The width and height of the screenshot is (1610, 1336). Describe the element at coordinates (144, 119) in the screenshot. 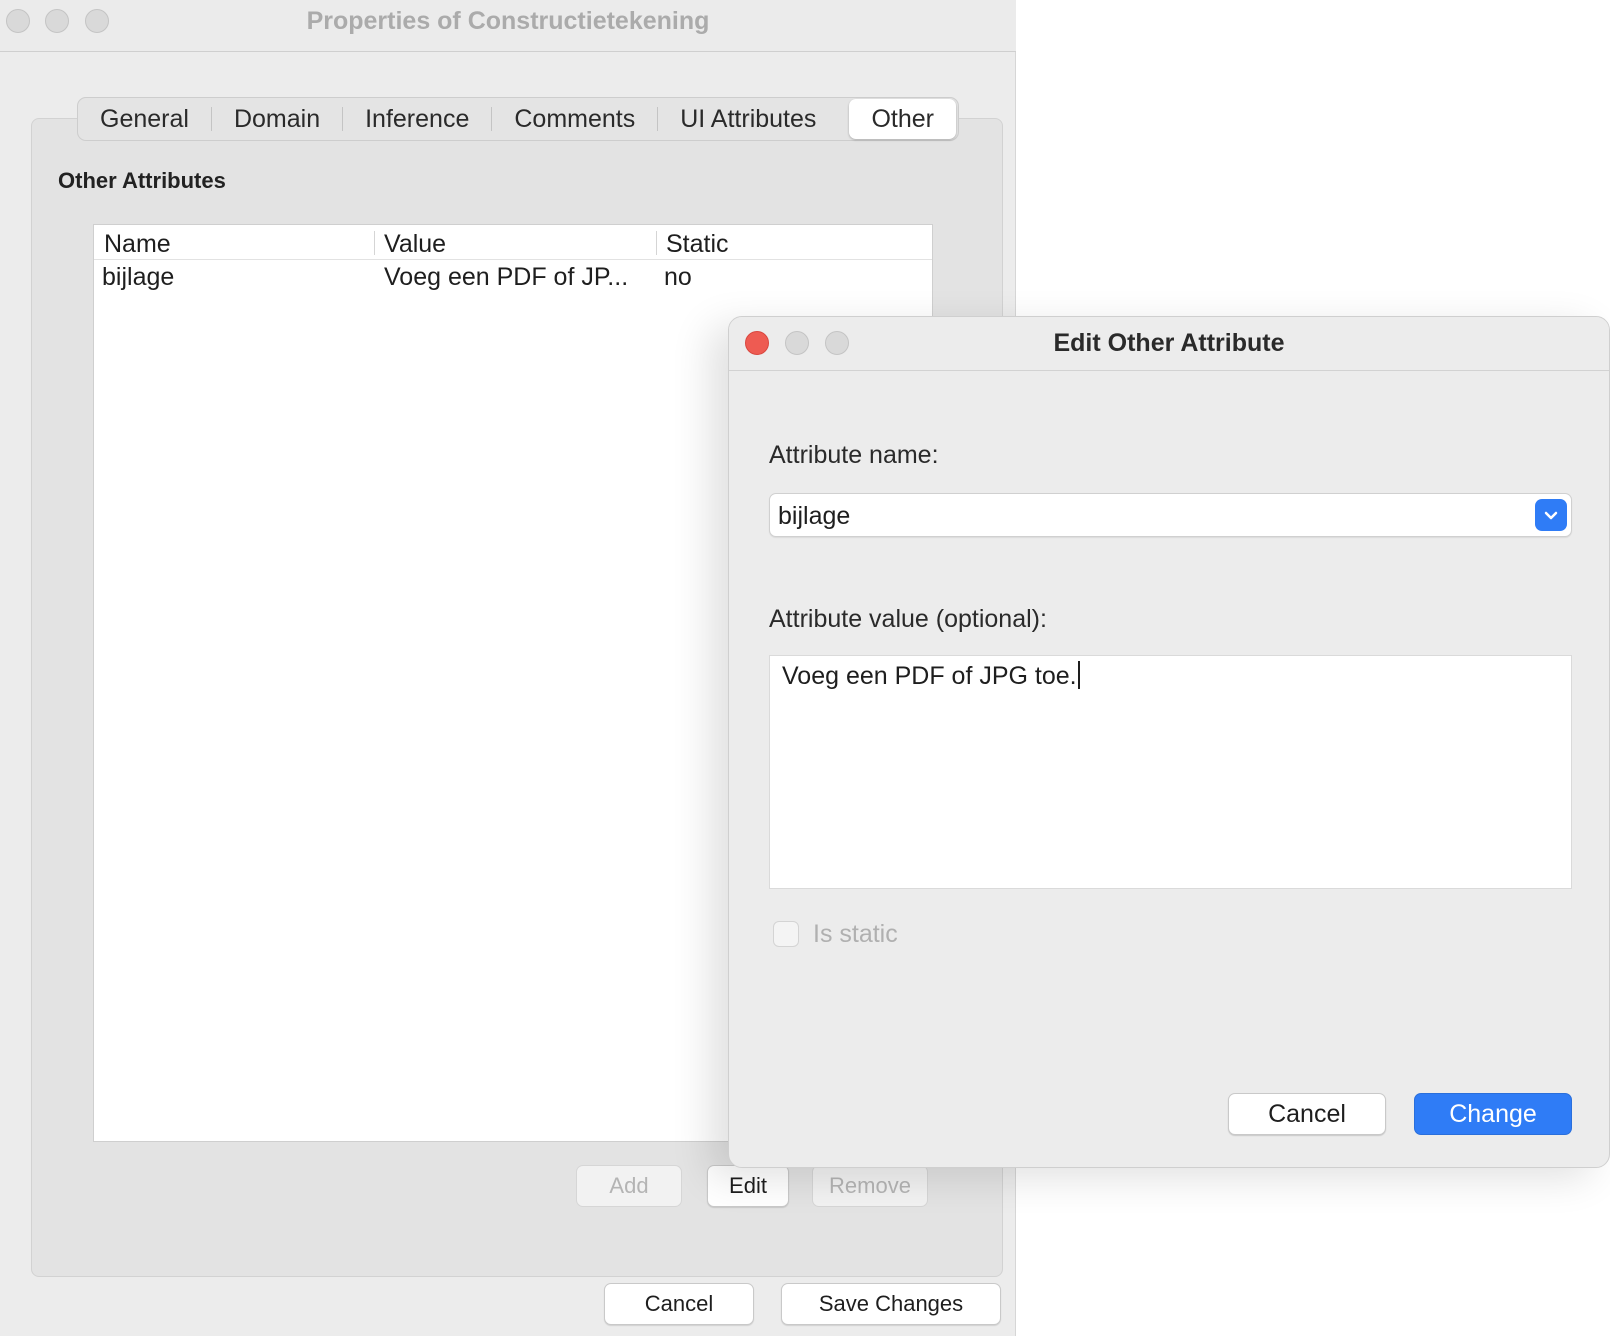

I see `tab-general: General` at that location.